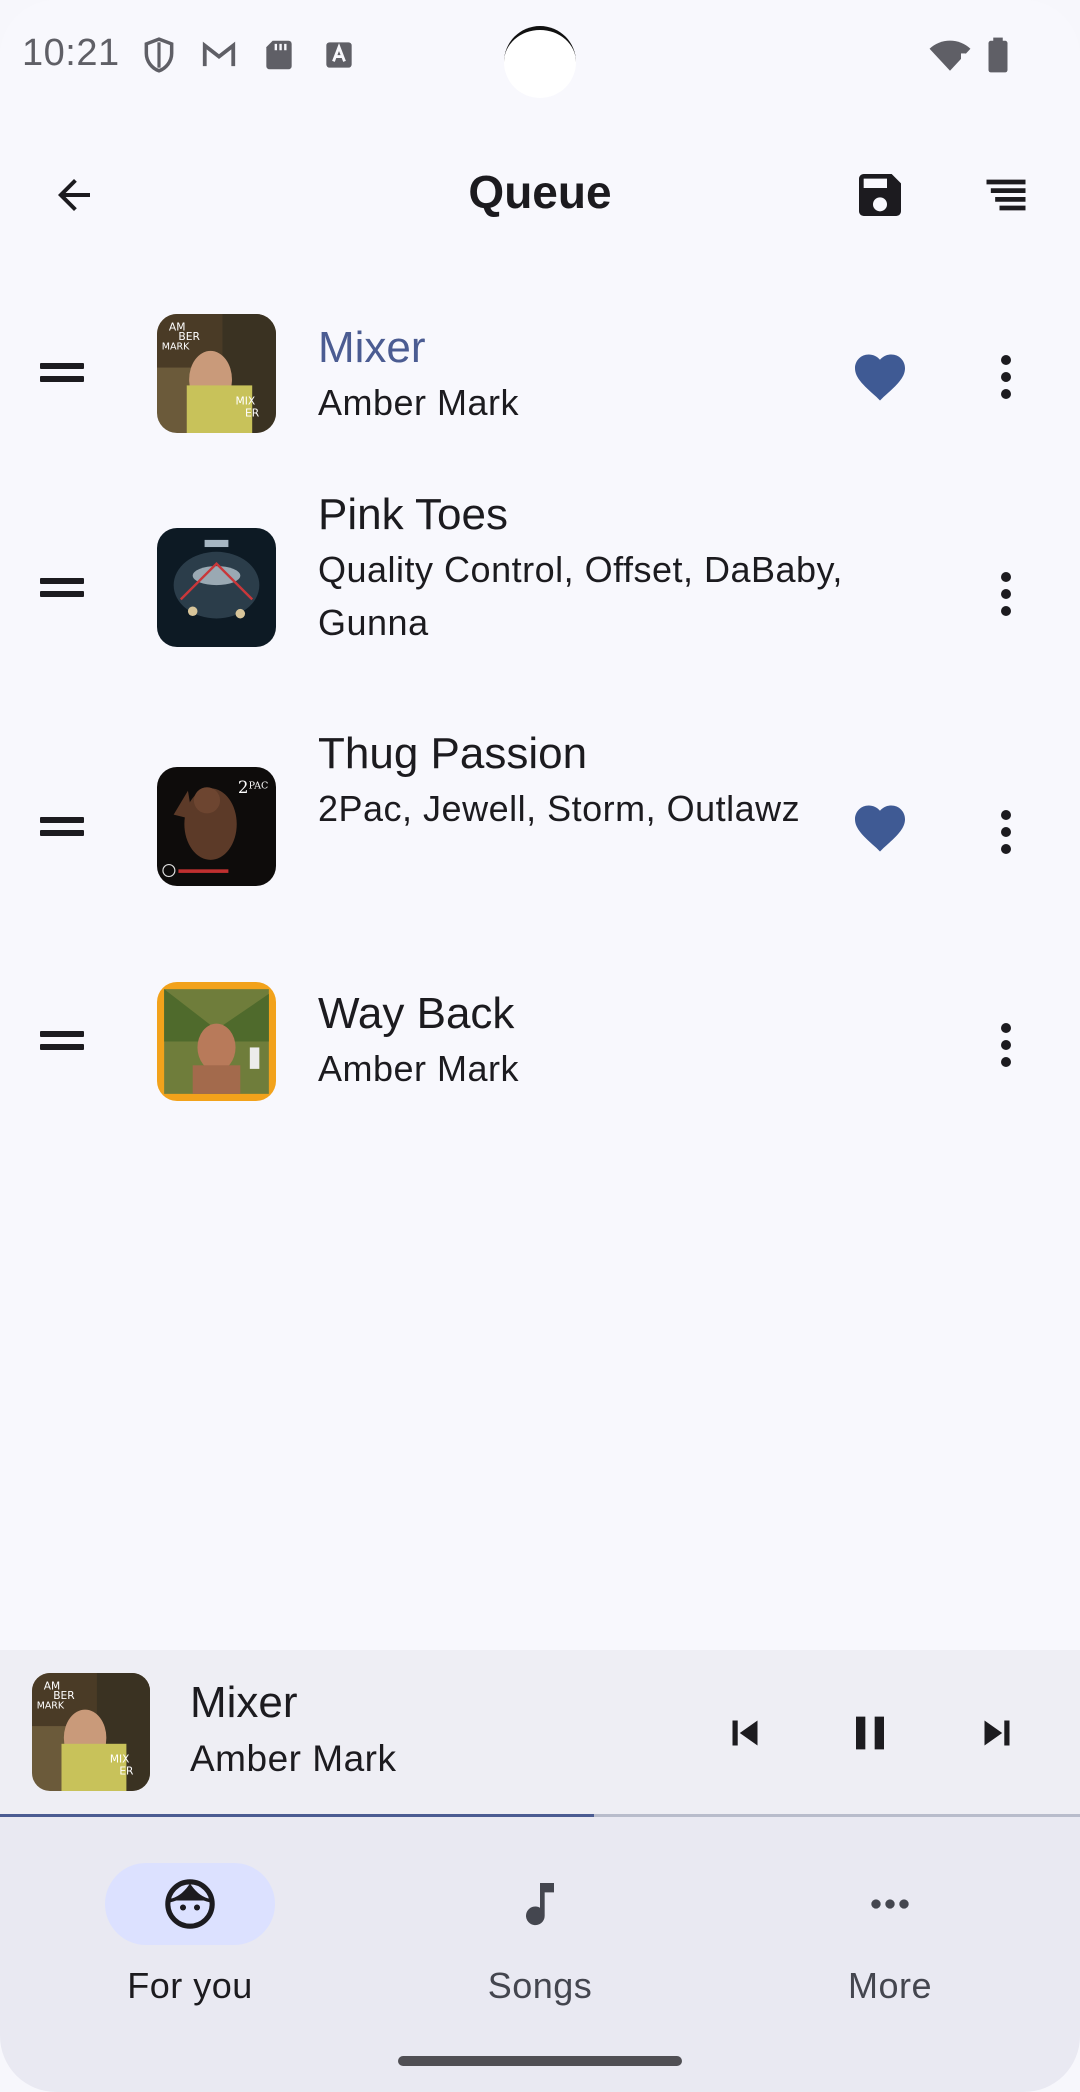 This screenshot has height=2092, width=1080. What do you see at coordinates (950, 55) in the screenshot?
I see `wifi-alert-icon` at bounding box center [950, 55].